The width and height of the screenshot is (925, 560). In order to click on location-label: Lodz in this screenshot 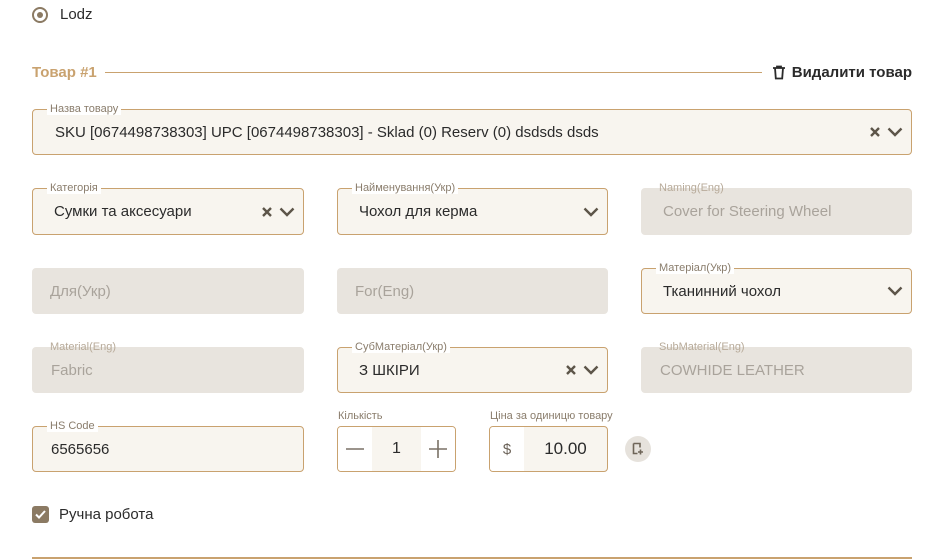, I will do `click(76, 14)`.